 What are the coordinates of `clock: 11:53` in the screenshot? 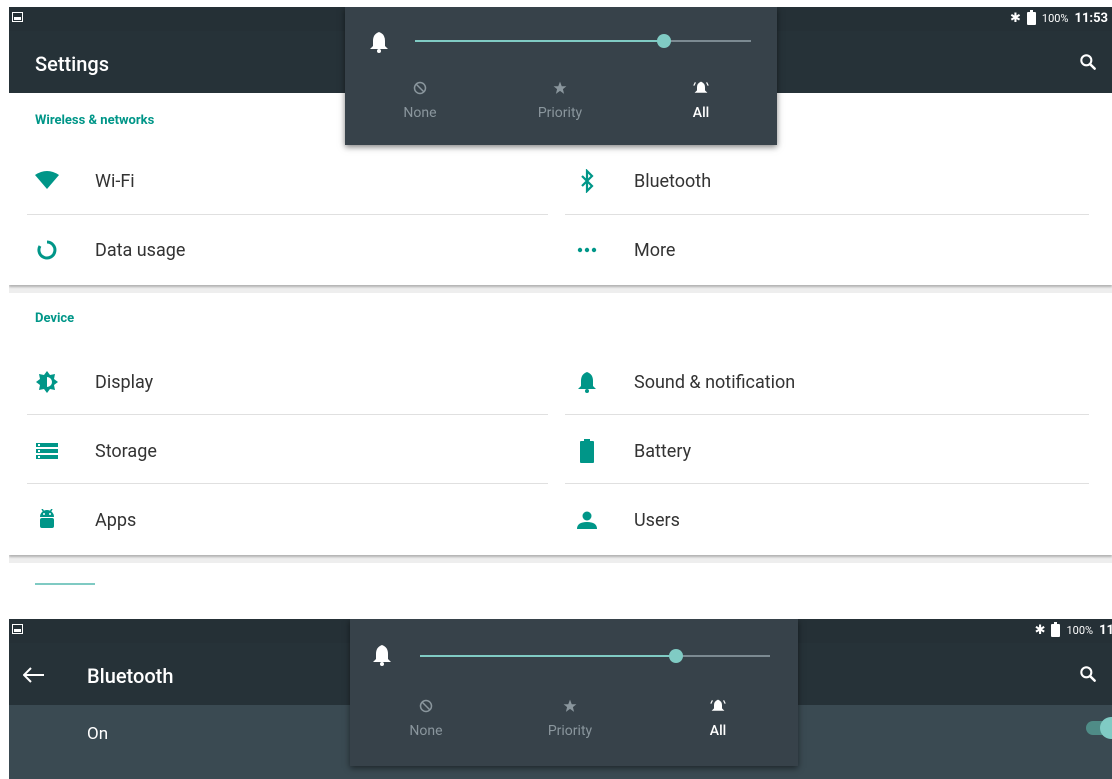 It's located at (1091, 18).